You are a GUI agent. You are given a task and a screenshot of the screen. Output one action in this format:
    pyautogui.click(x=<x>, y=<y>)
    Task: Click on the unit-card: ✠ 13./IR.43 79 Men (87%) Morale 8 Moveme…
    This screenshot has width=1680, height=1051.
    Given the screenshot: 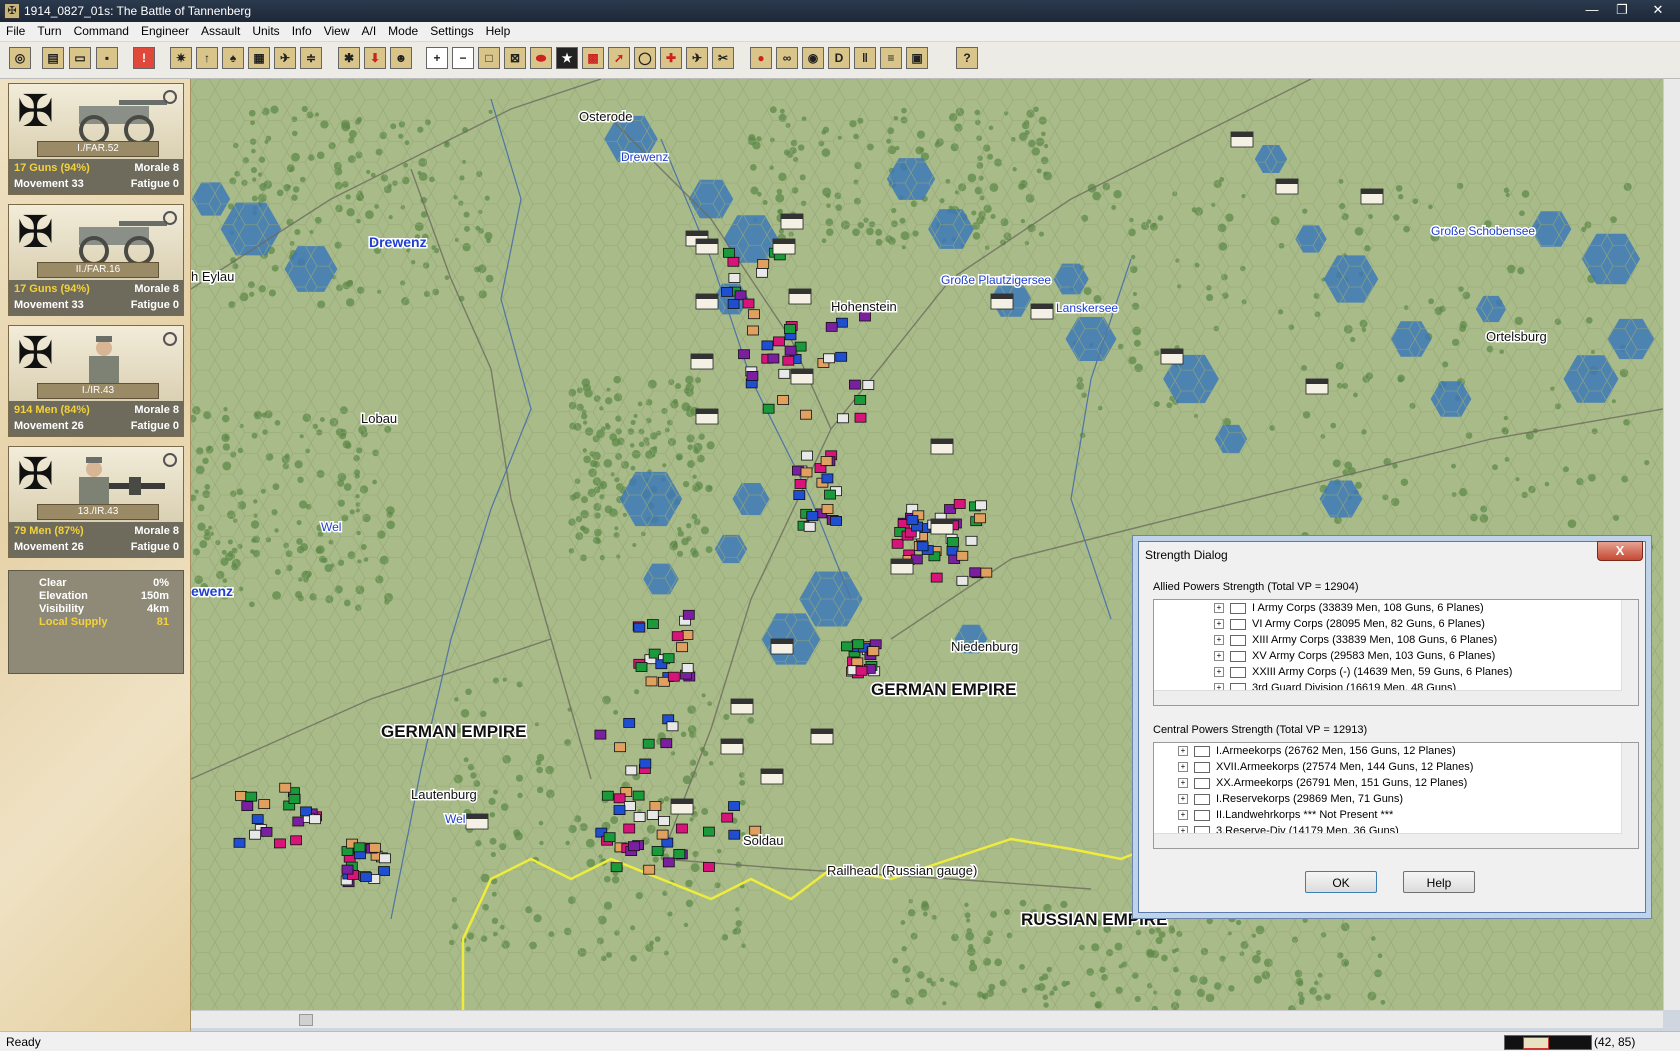 What is the action you would take?
    pyautogui.click(x=96, y=502)
    